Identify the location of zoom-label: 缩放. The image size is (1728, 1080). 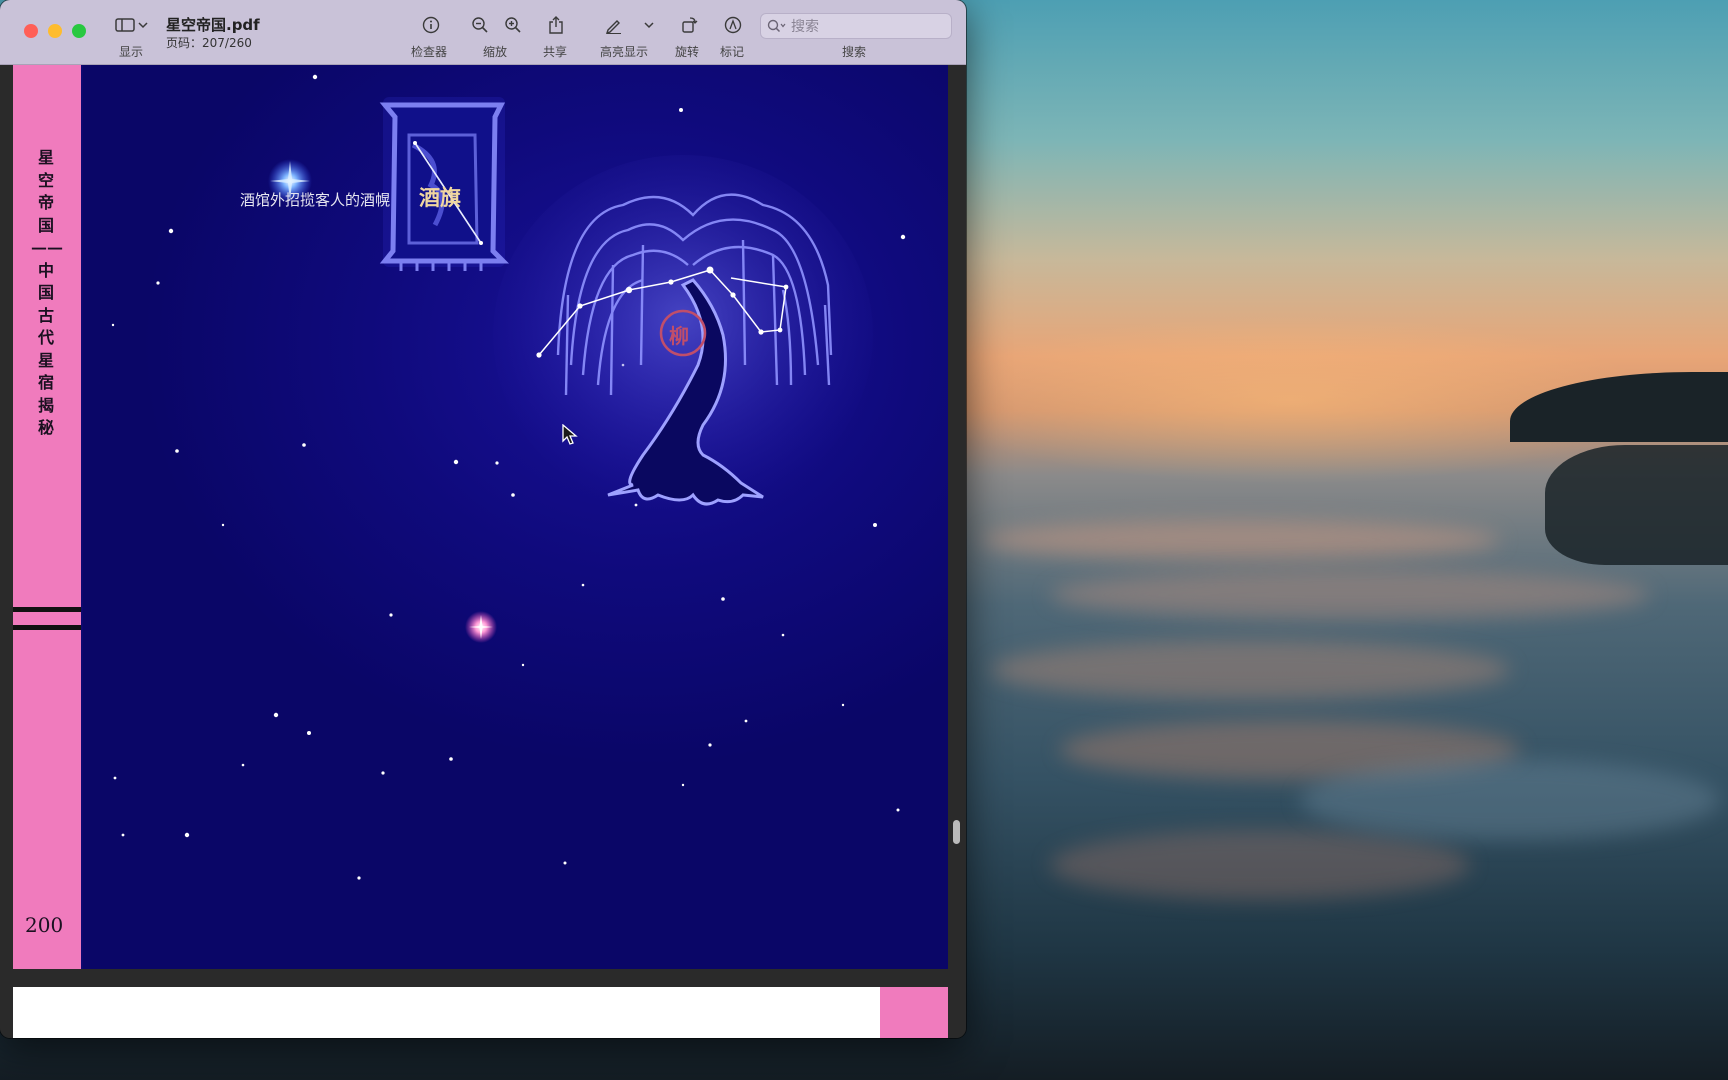
(495, 52).